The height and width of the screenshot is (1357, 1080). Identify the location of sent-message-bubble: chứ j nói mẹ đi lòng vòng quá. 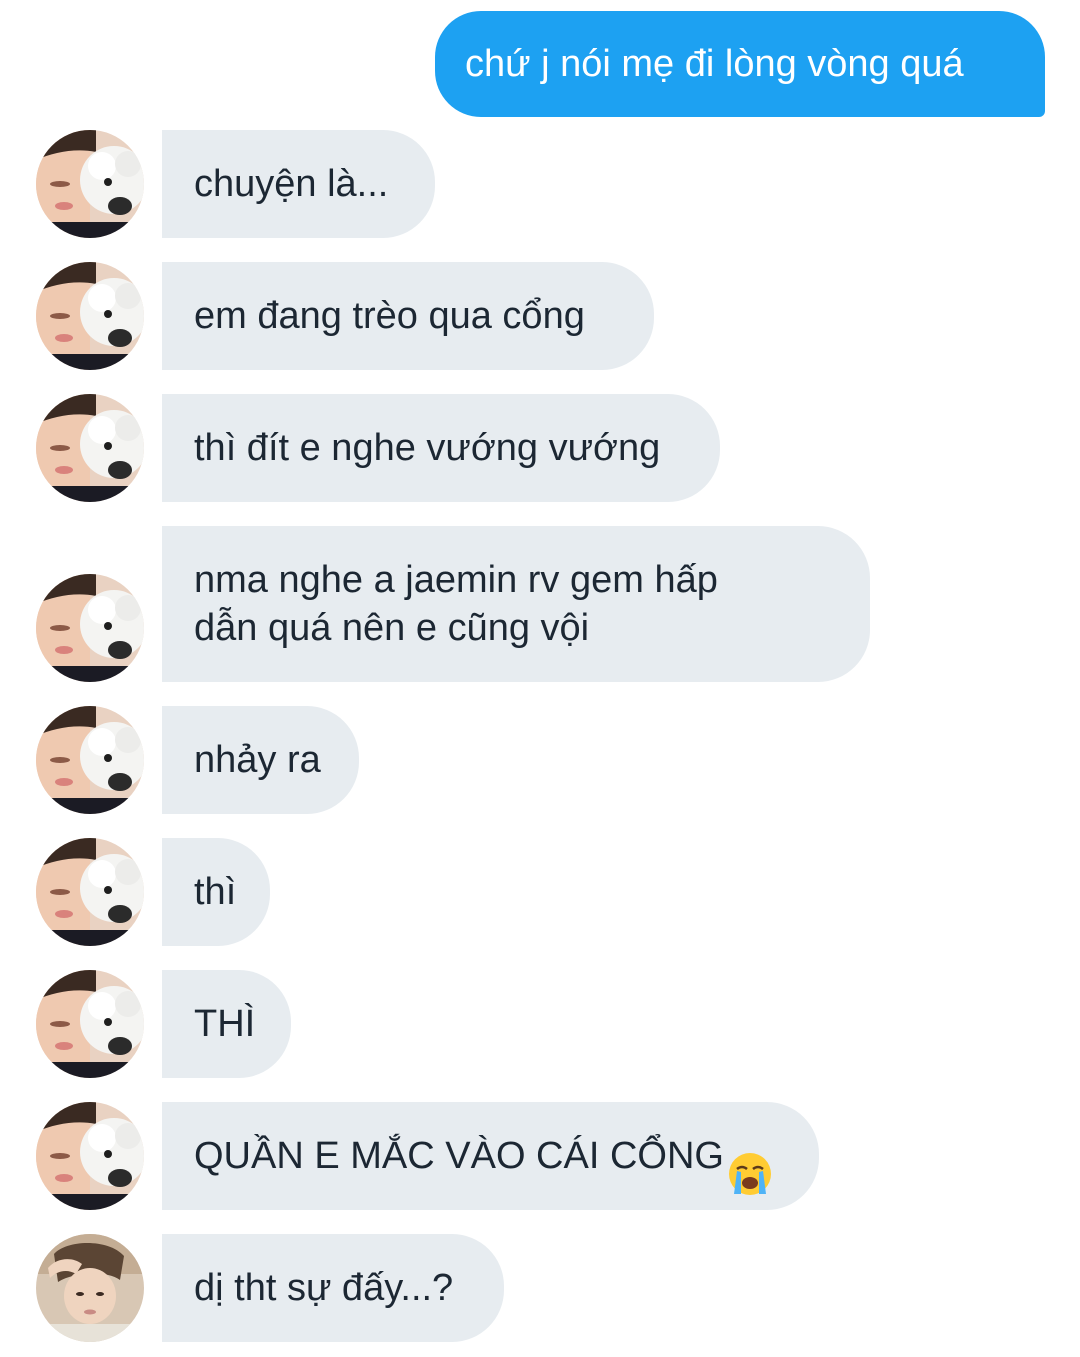
(740, 64).